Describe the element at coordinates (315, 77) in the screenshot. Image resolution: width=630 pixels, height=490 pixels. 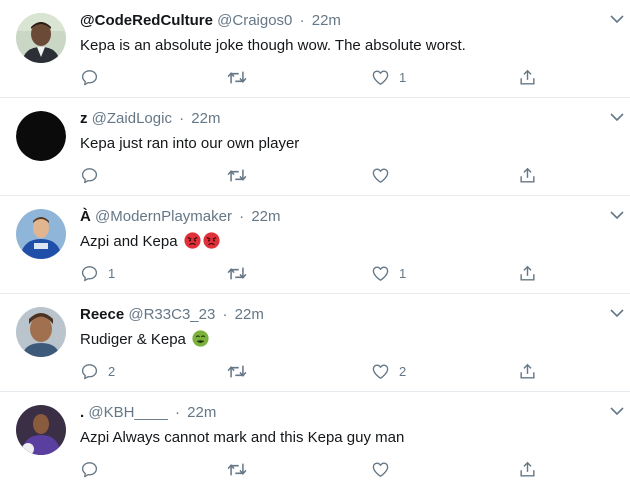
I see `tweet-actions: 1` at that location.